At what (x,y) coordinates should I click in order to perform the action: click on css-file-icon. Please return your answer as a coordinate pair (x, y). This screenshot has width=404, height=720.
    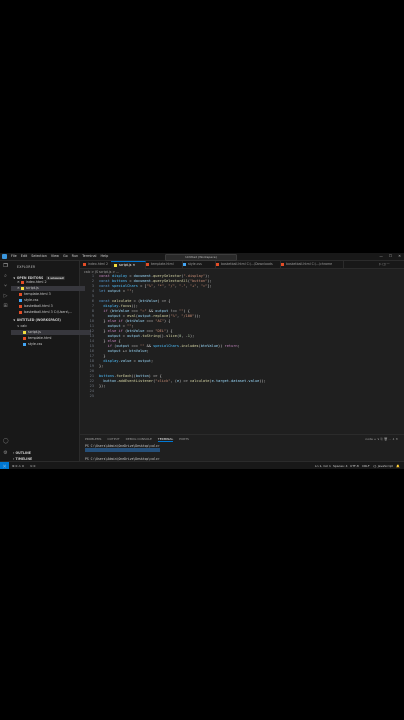
    Looking at the image, I should click on (184, 264).